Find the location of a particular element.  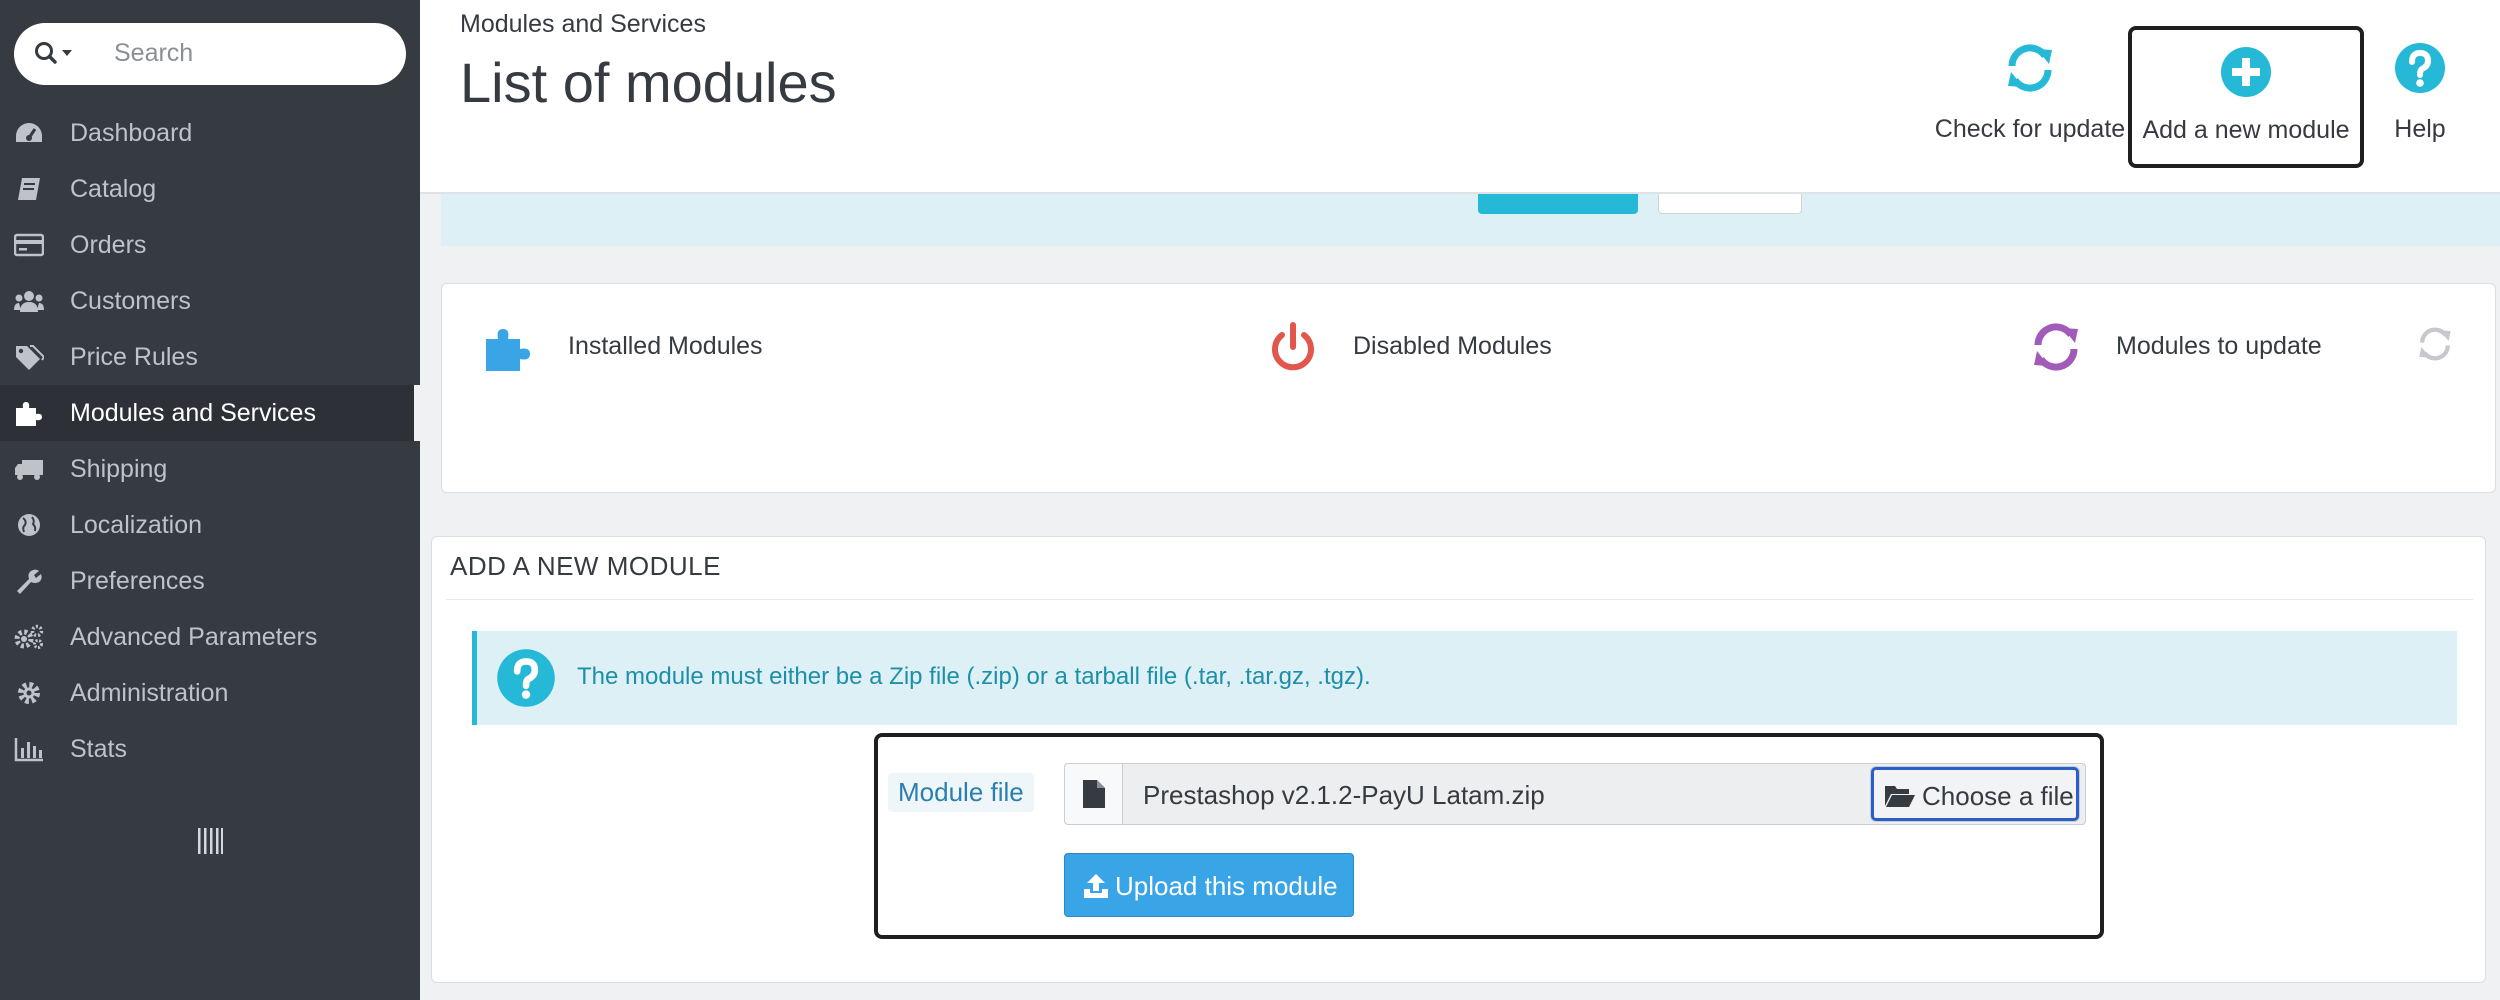

installed-modules-label: Installed Modules is located at coordinates (665, 346).